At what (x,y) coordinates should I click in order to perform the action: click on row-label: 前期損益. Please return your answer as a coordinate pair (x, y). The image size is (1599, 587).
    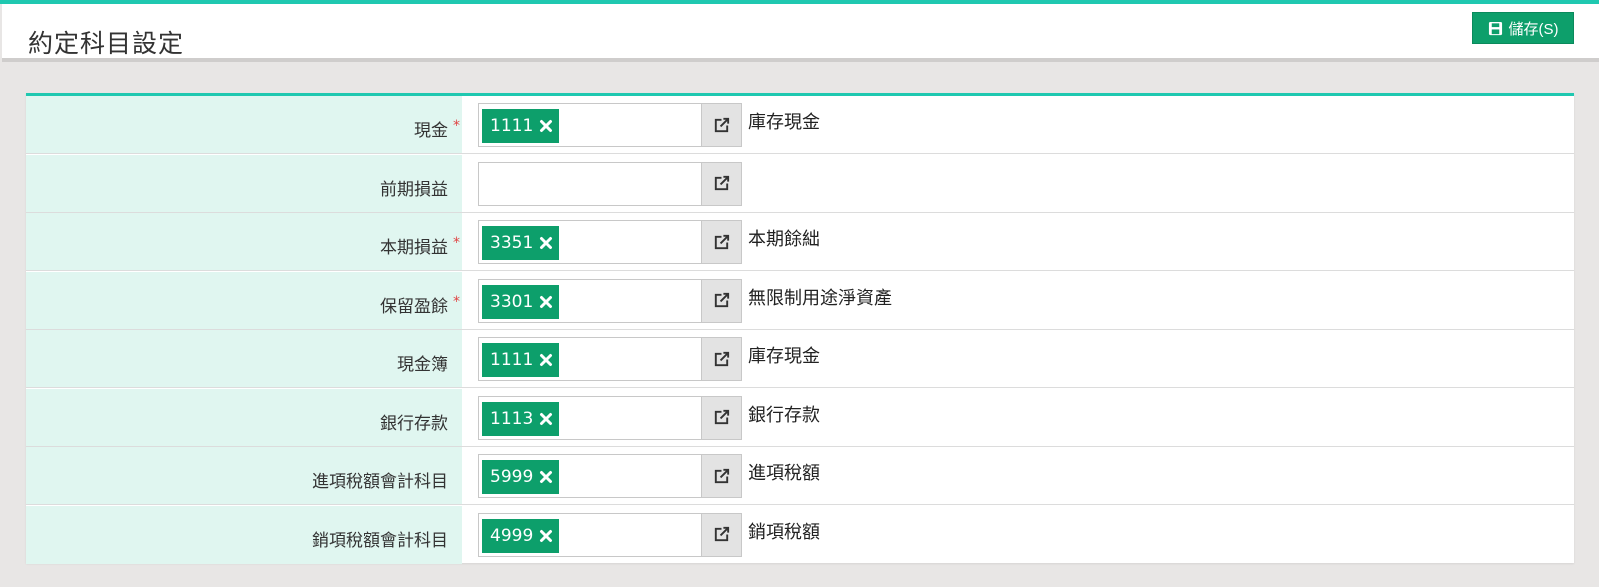
    Looking at the image, I should click on (414, 189).